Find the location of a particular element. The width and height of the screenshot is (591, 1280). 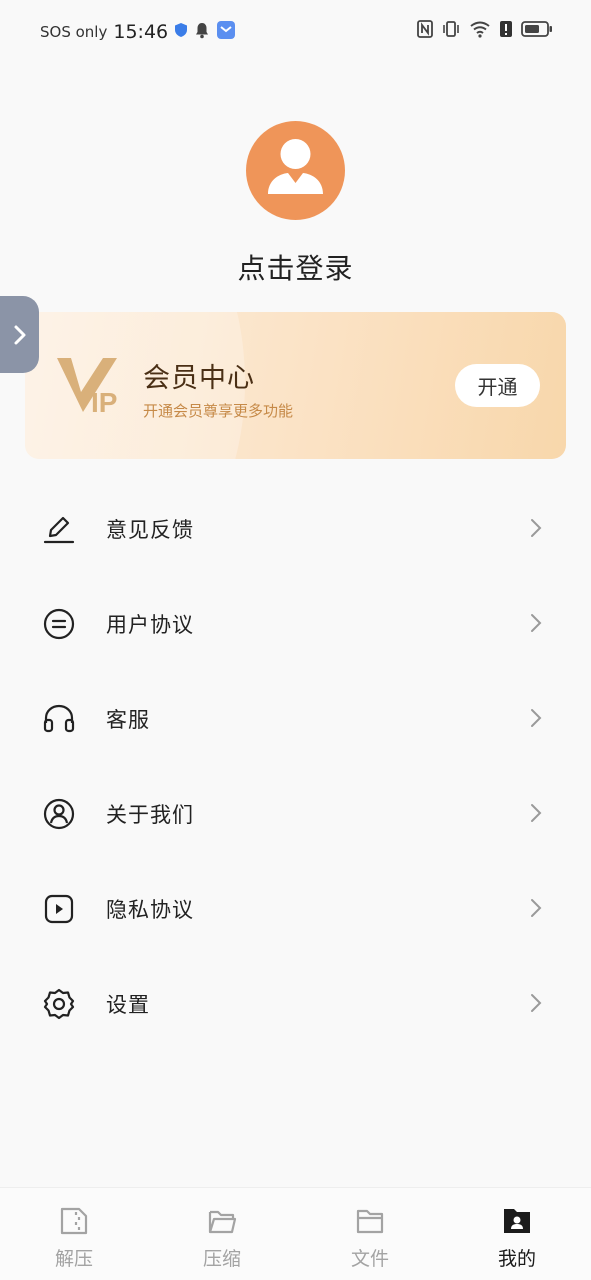

bottom-nav: 解压 压缩 文件 我的 is located at coordinates (295, 1233).